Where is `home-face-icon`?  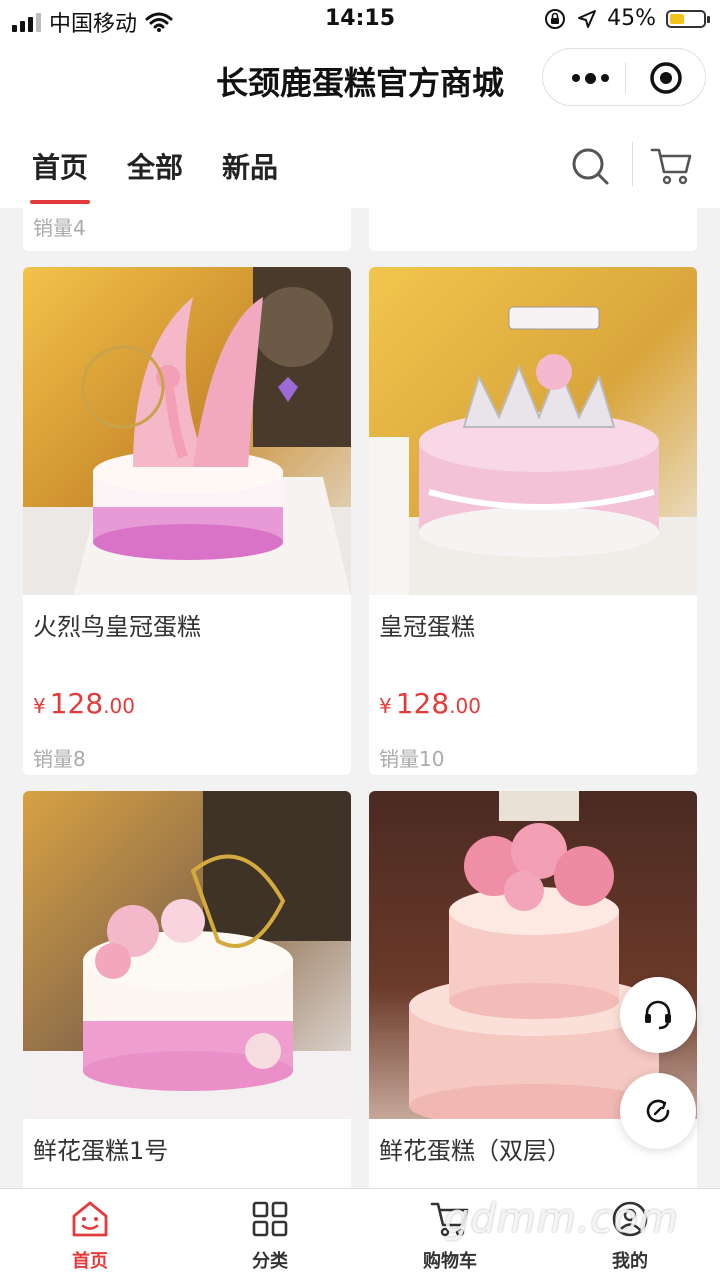
home-face-icon is located at coordinates (90, 1219).